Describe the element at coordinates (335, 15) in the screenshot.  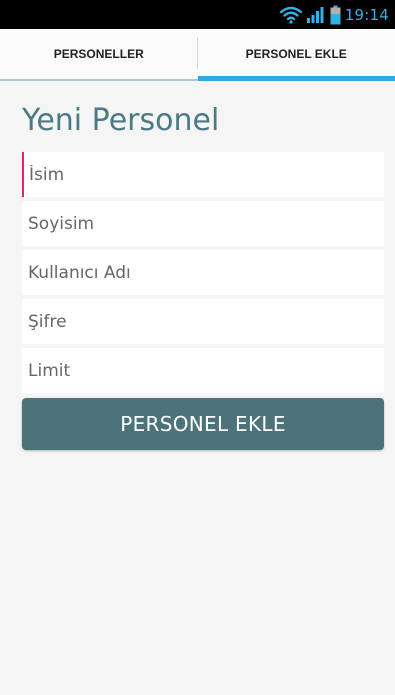
I see `battery-icon` at that location.